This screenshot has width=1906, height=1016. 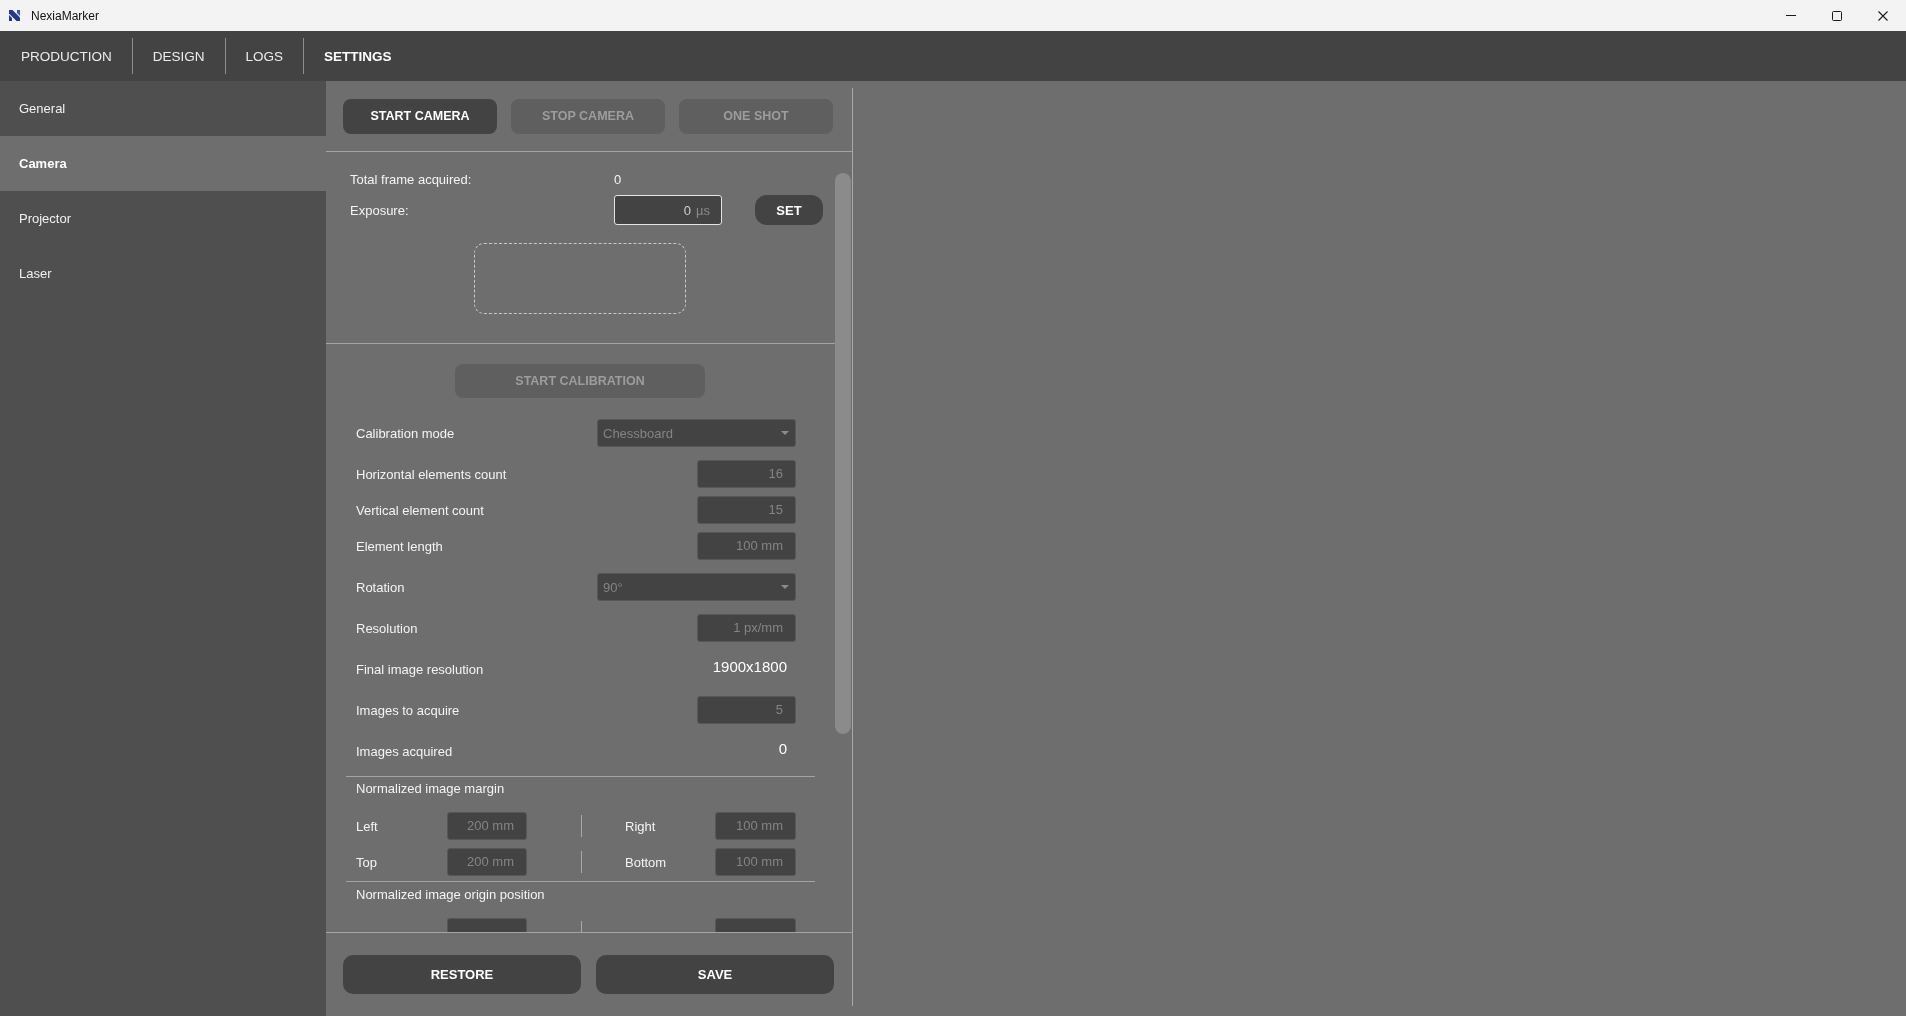 I want to click on menu-tab: DESIGN, so click(x=178, y=56).